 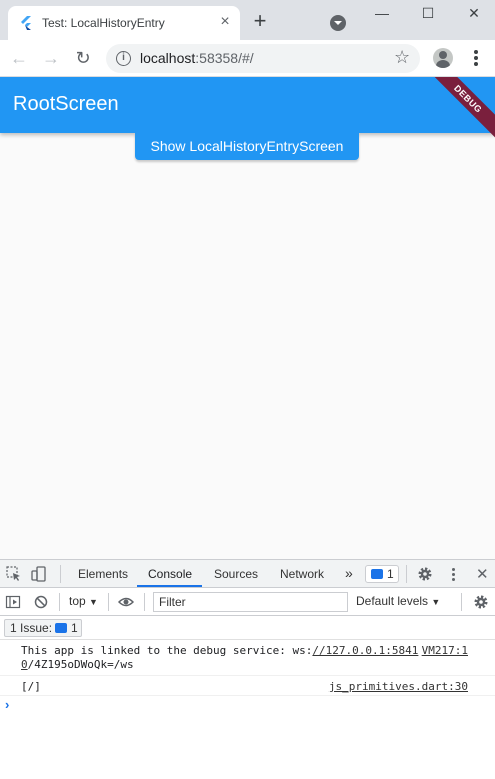 I want to click on address-bar: i localhost:58358/#/ ☆, so click(x=263, y=58).